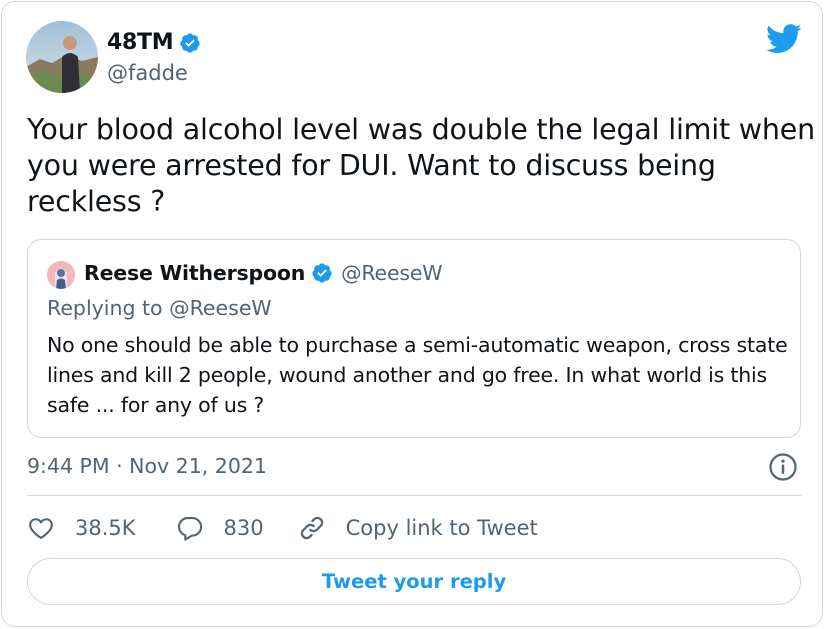  What do you see at coordinates (441, 528) in the screenshot?
I see `copy-link-label: Copy link to Tweet` at bounding box center [441, 528].